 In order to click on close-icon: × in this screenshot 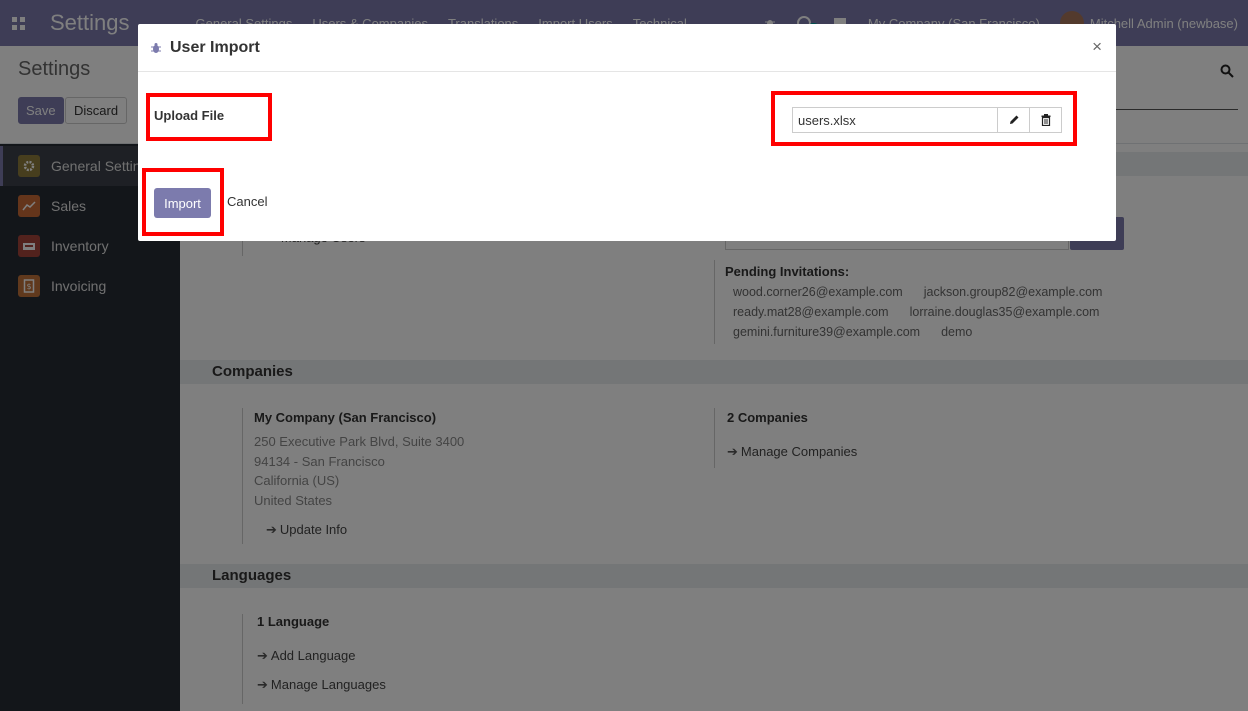, I will do `click(1097, 47)`.